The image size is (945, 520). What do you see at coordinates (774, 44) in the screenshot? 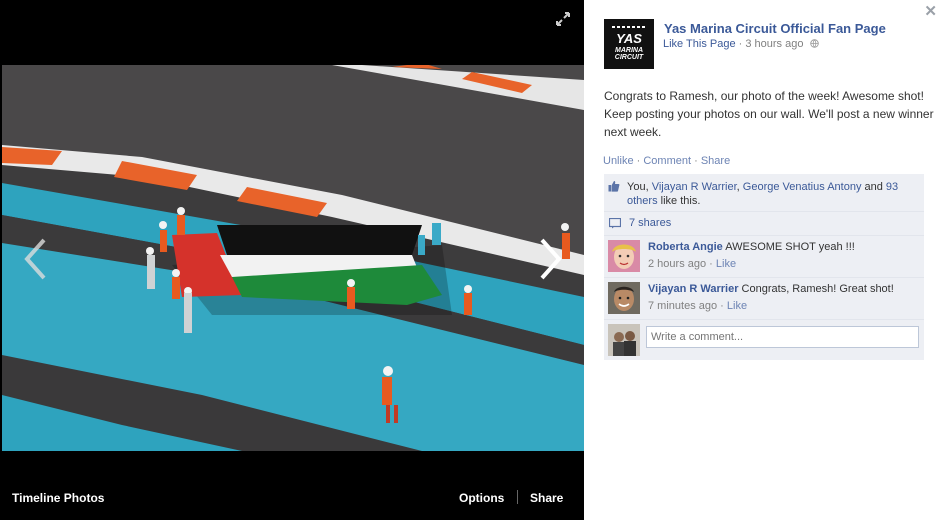
I see `post-timestamp: 3 hours ago` at bounding box center [774, 44].